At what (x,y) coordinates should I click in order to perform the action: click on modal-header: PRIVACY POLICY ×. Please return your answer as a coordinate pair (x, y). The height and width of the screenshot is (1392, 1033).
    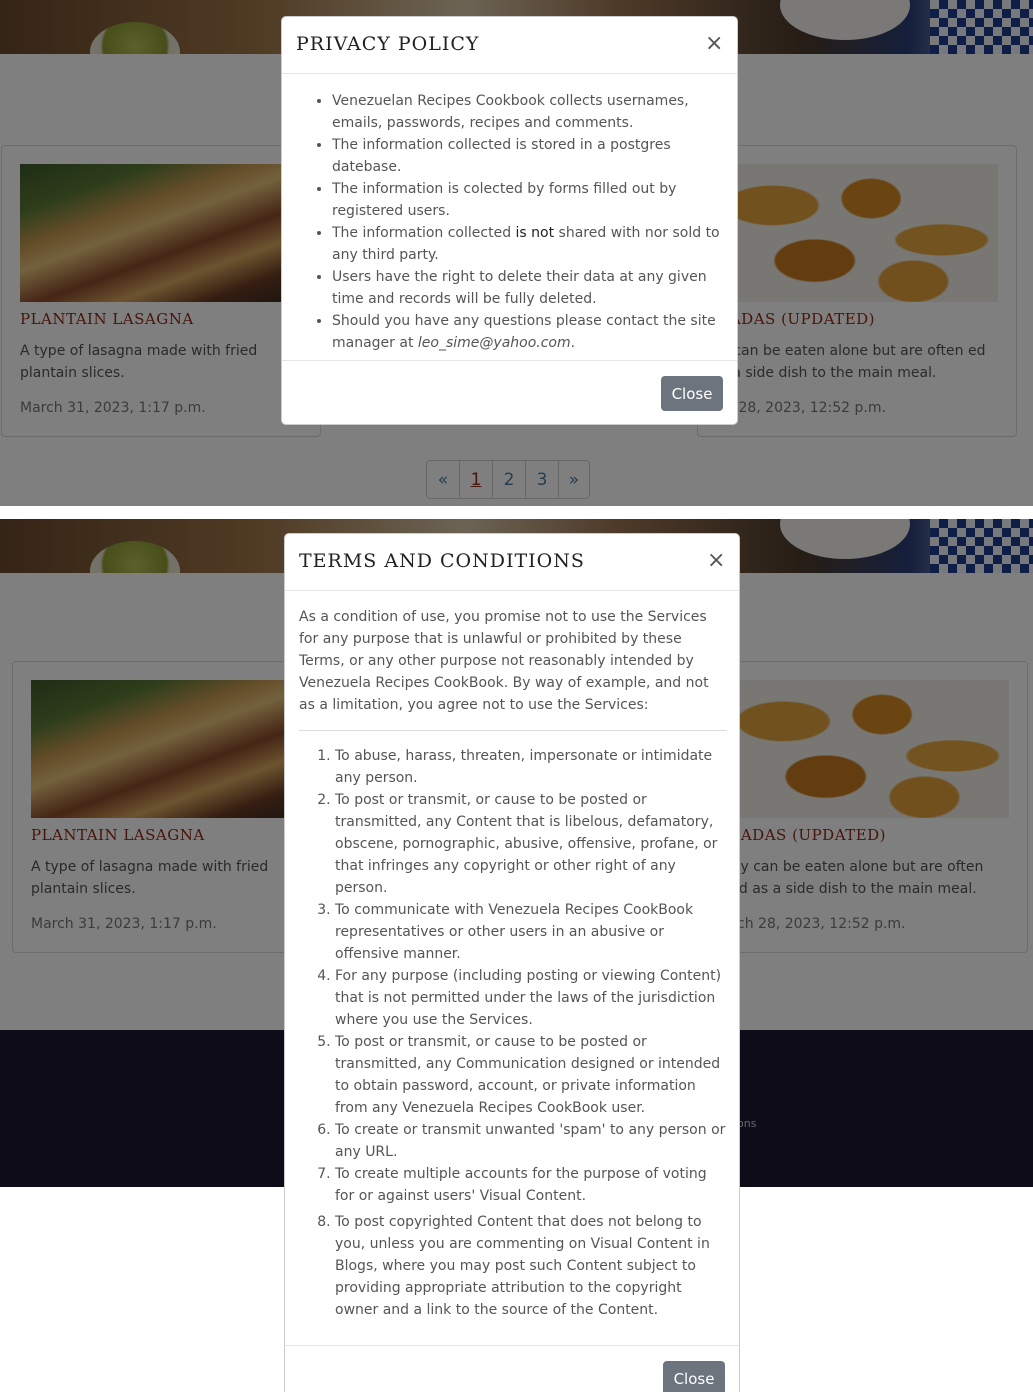
    Looking at the image, I should click on (509, 45).